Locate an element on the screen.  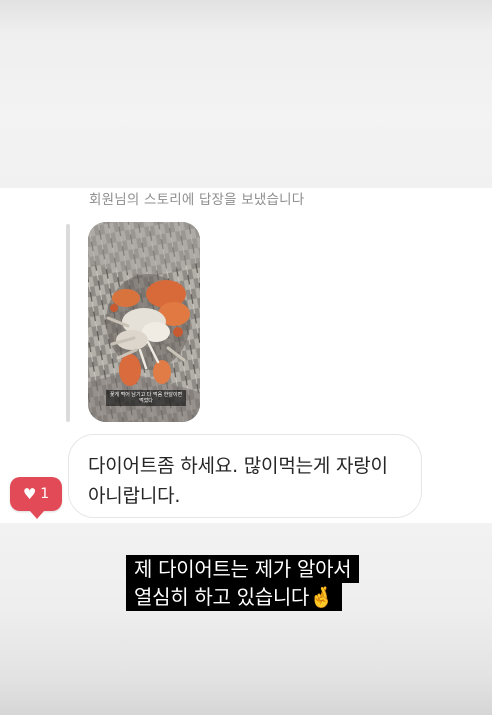
message-bubble: 다이어트좀 하세요. 많이먹는게 자랑이 아니랍니다. is located at coordinates (245, 476).